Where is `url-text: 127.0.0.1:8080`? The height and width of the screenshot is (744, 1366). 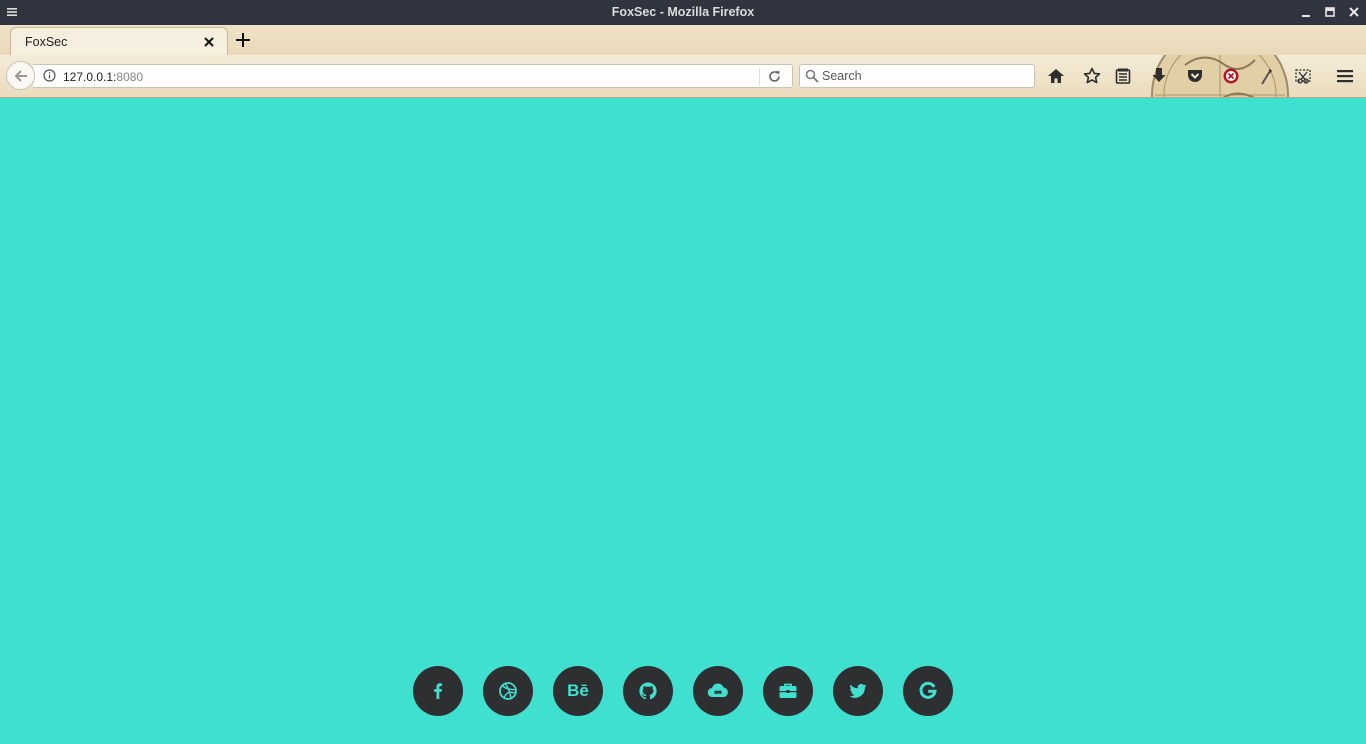 url-text: 127.0.0.1:8080 is located at coordinates (103, 77).